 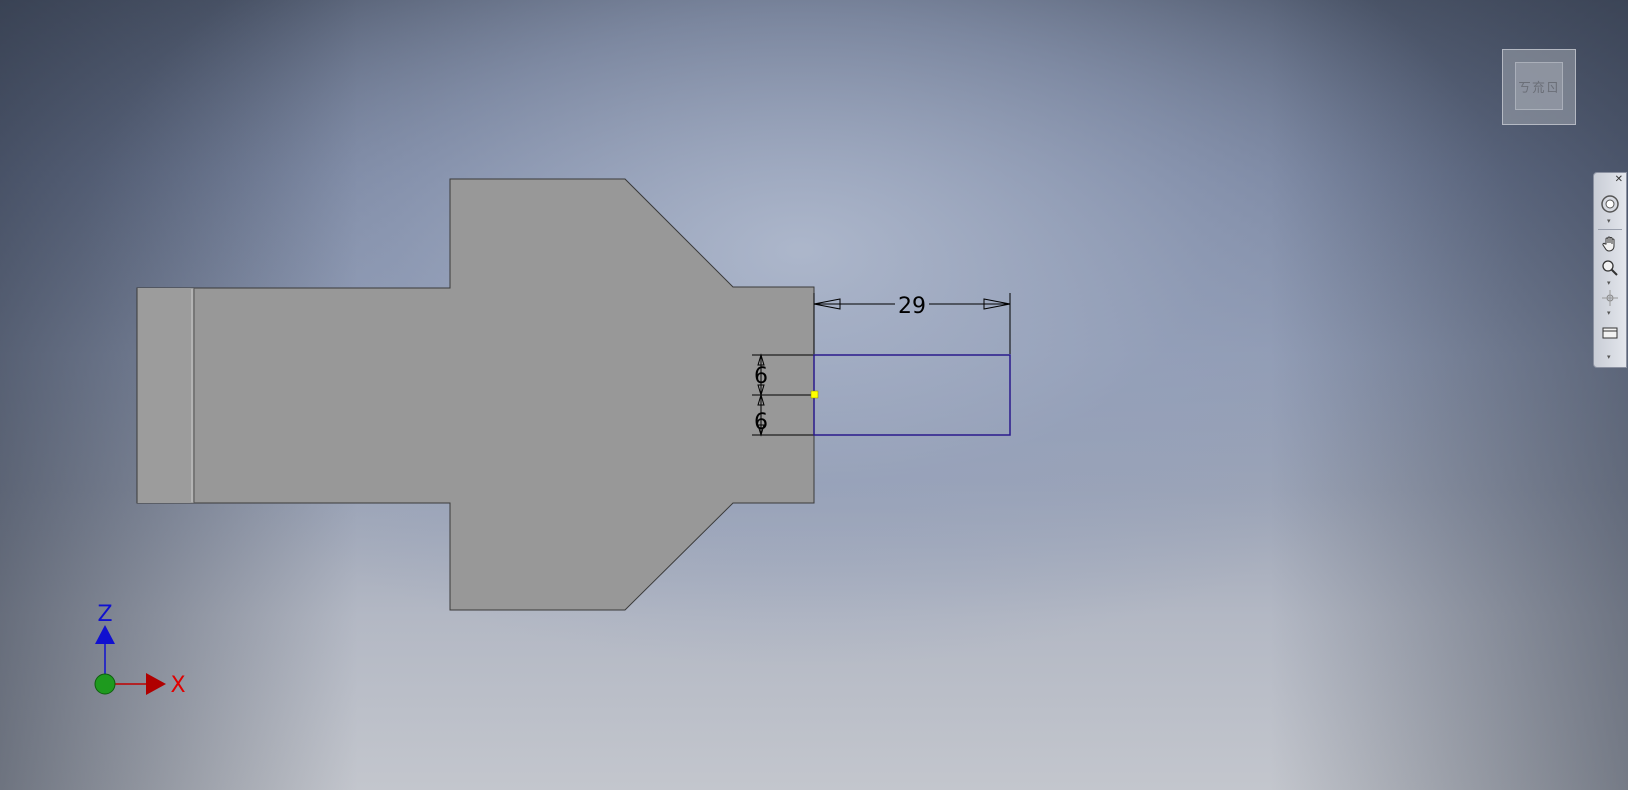 What do you see at coordinates (1610, 298) in the screenshot?
I see `orbit-icon` at bounding box center [1610, 298].